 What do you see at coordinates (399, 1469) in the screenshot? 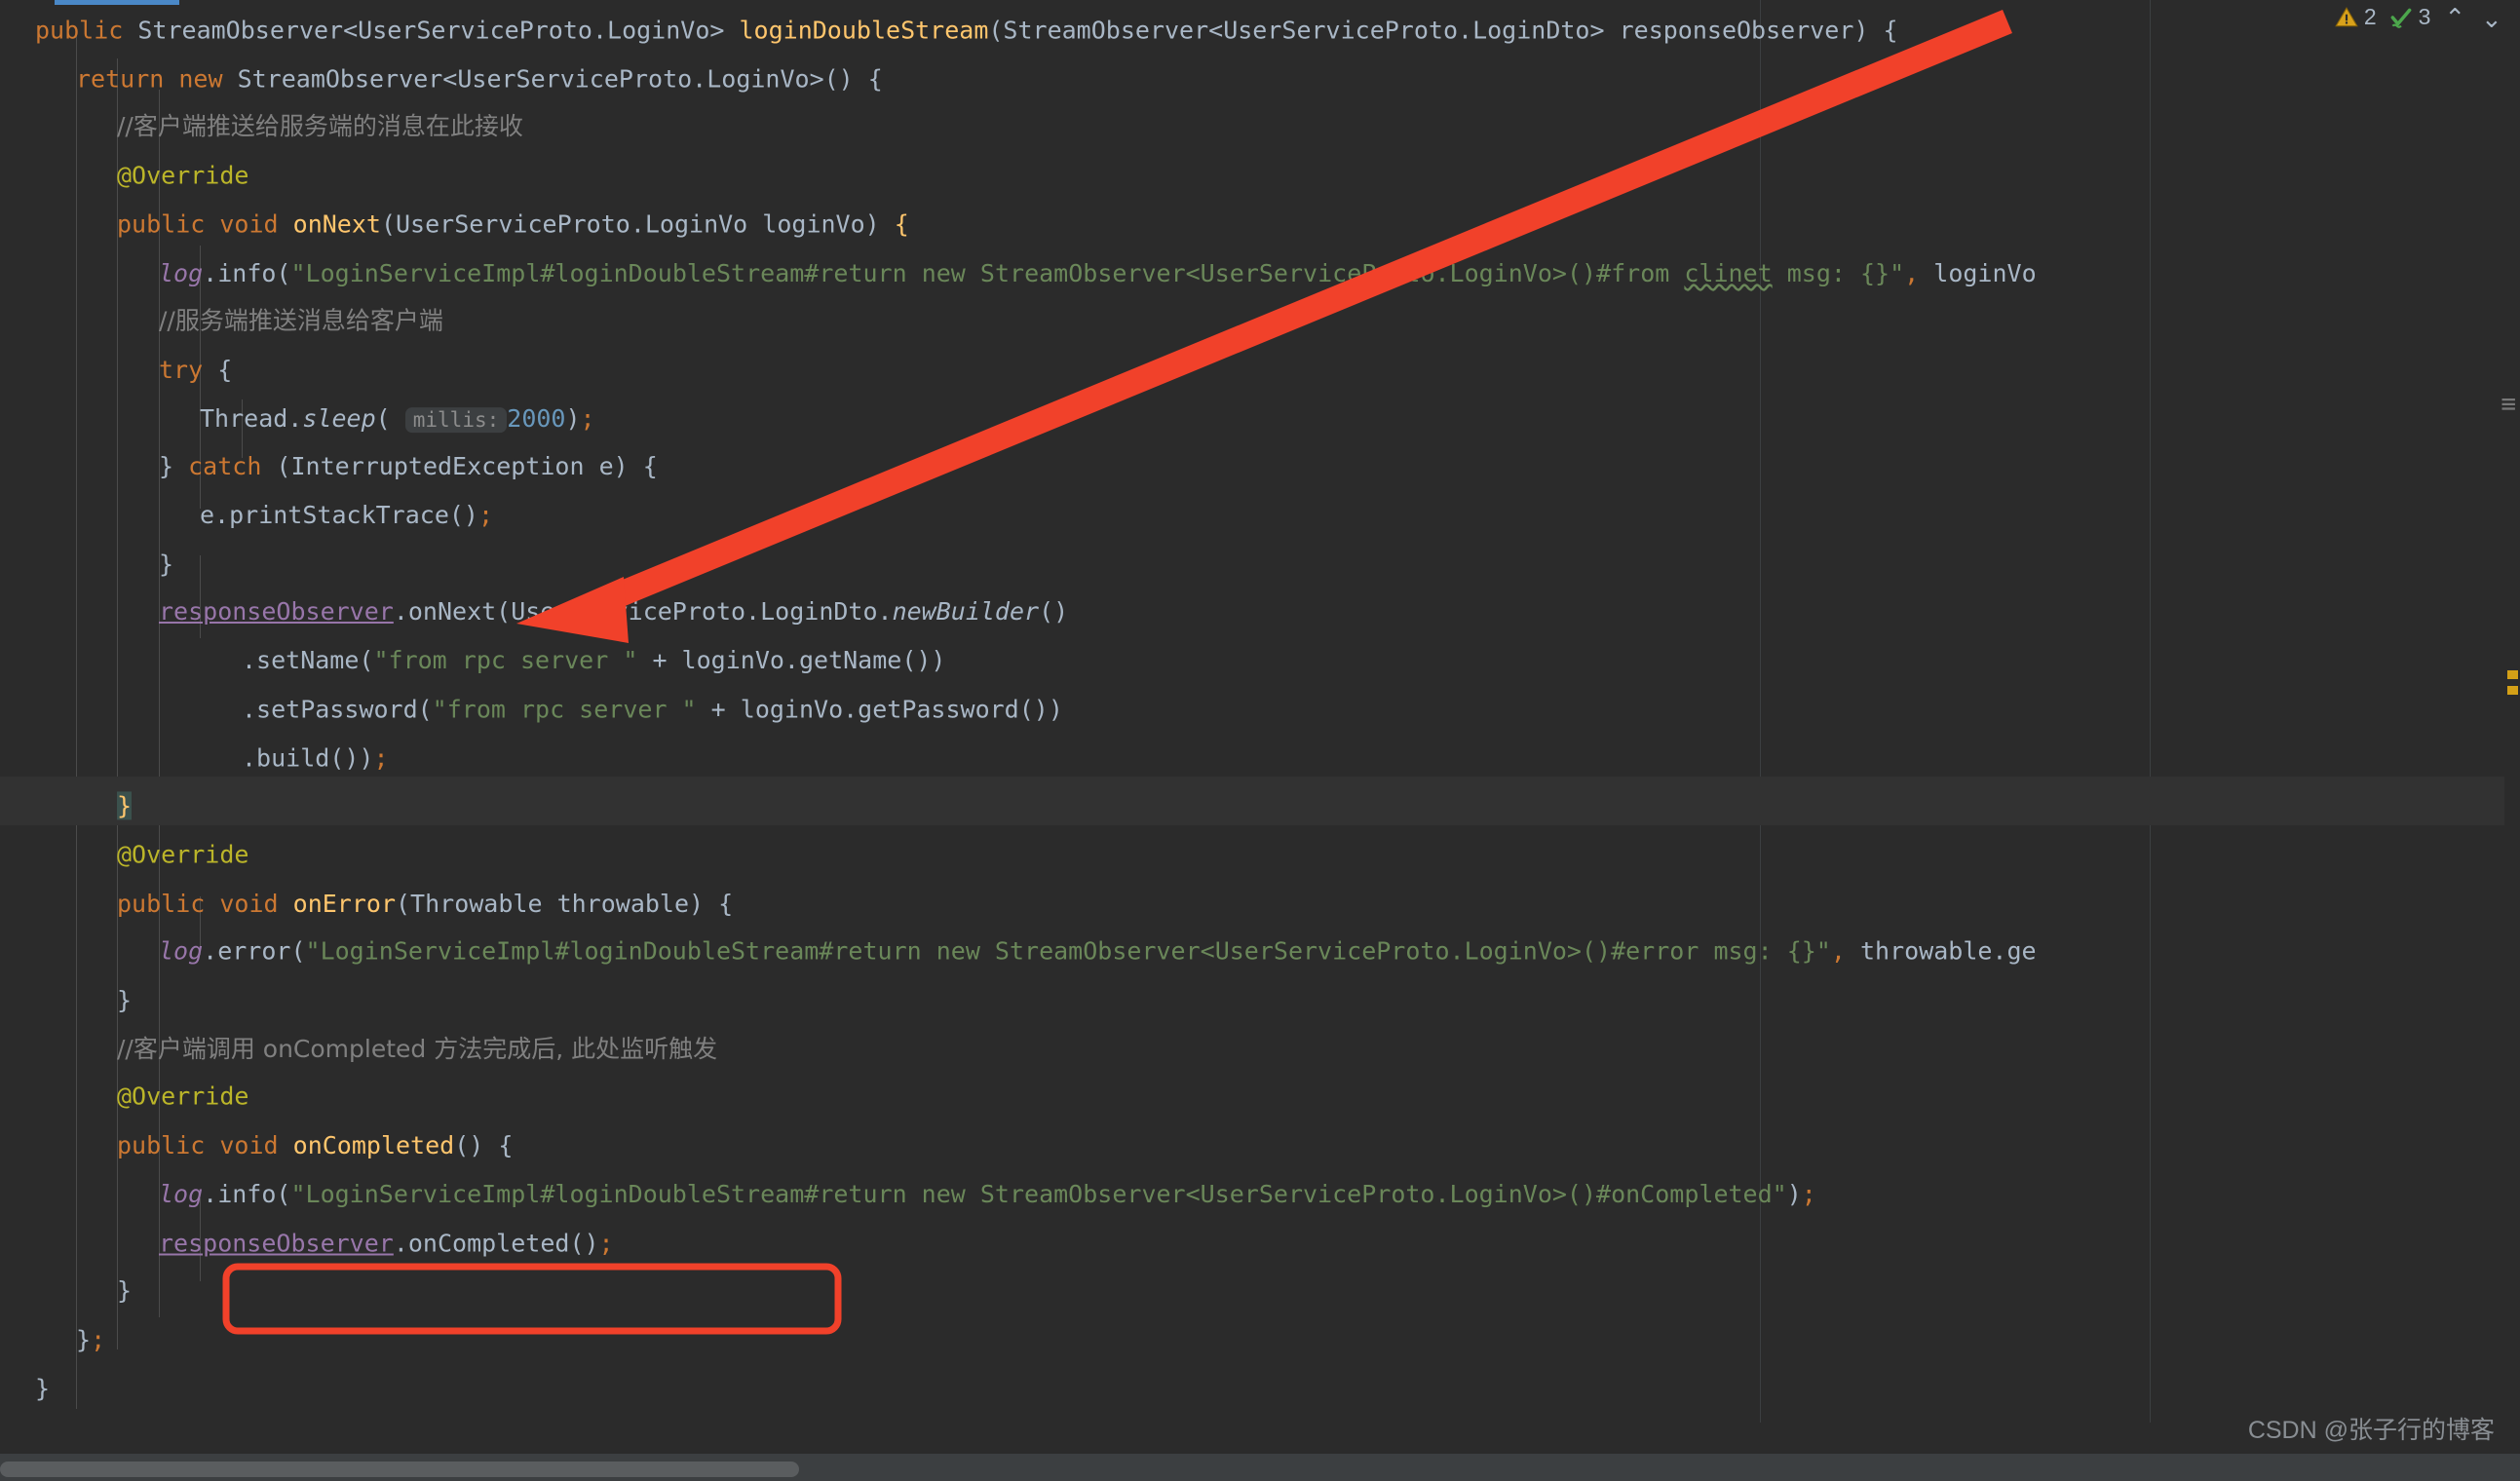
I see `horizontal-scrollbar` at bounding box center [399, 1469].